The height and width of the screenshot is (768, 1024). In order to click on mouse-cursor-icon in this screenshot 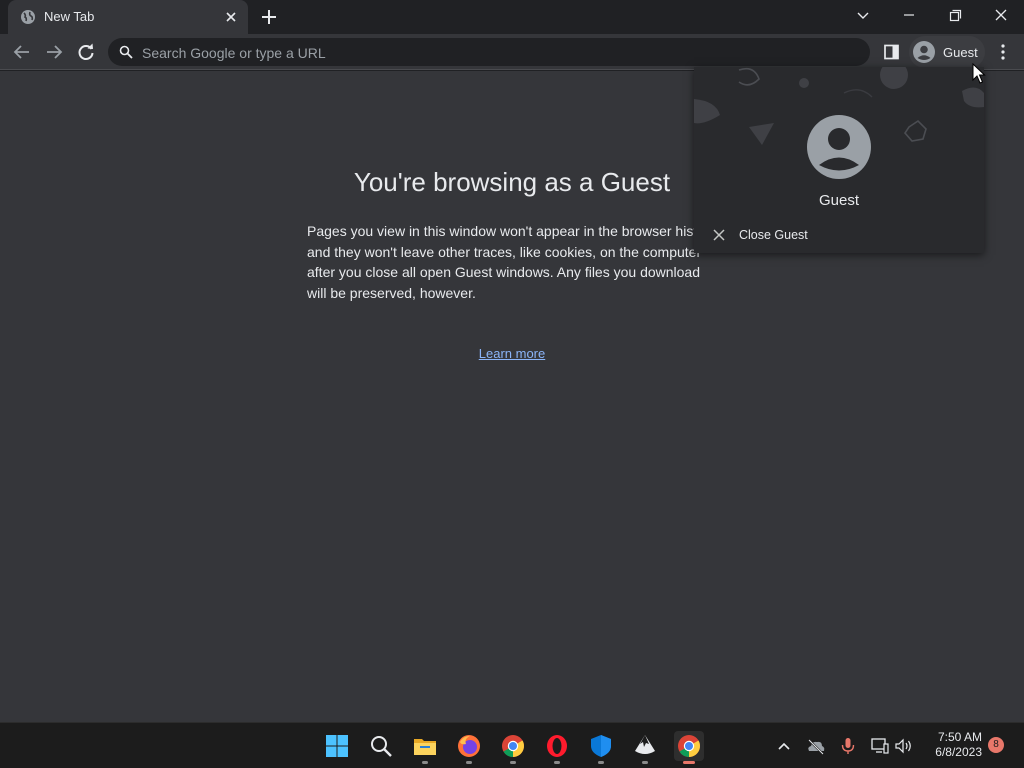, I will do `click(979, 73)`.